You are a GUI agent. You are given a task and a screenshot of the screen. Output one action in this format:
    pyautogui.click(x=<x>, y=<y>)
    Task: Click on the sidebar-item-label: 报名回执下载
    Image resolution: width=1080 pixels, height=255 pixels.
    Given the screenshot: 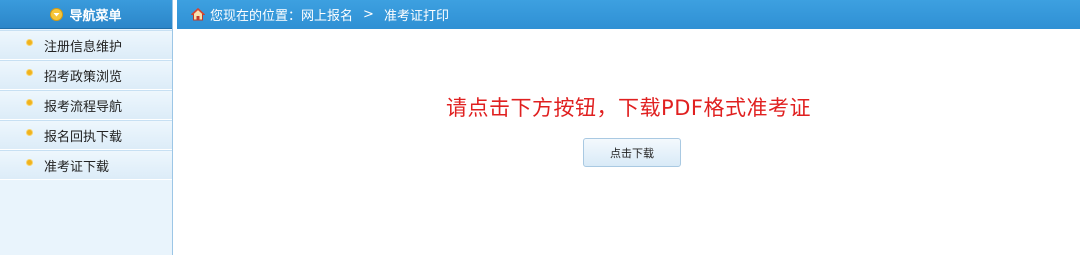 What is the action you would take?
    pyautogui.click(x=83, y=137)
    